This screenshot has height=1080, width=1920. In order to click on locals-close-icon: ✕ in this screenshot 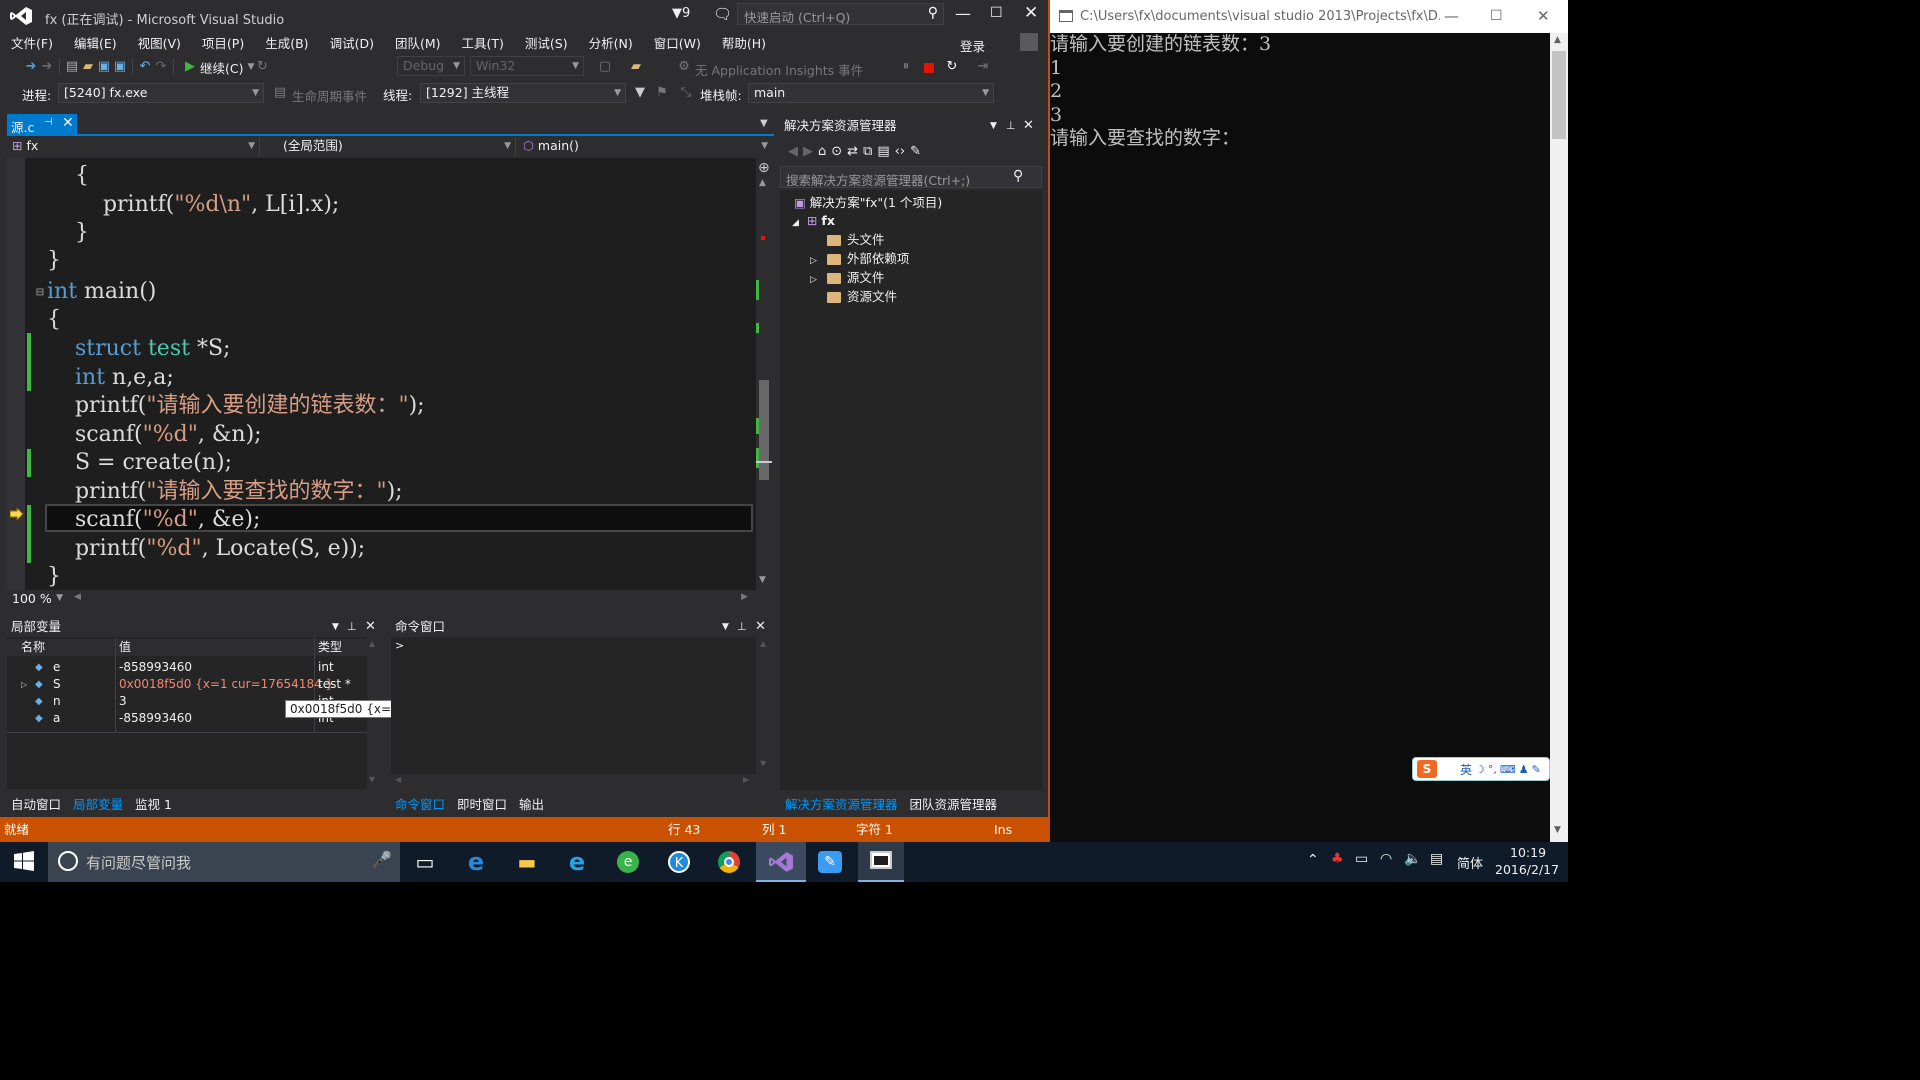, I will do `click(370, 627)`.